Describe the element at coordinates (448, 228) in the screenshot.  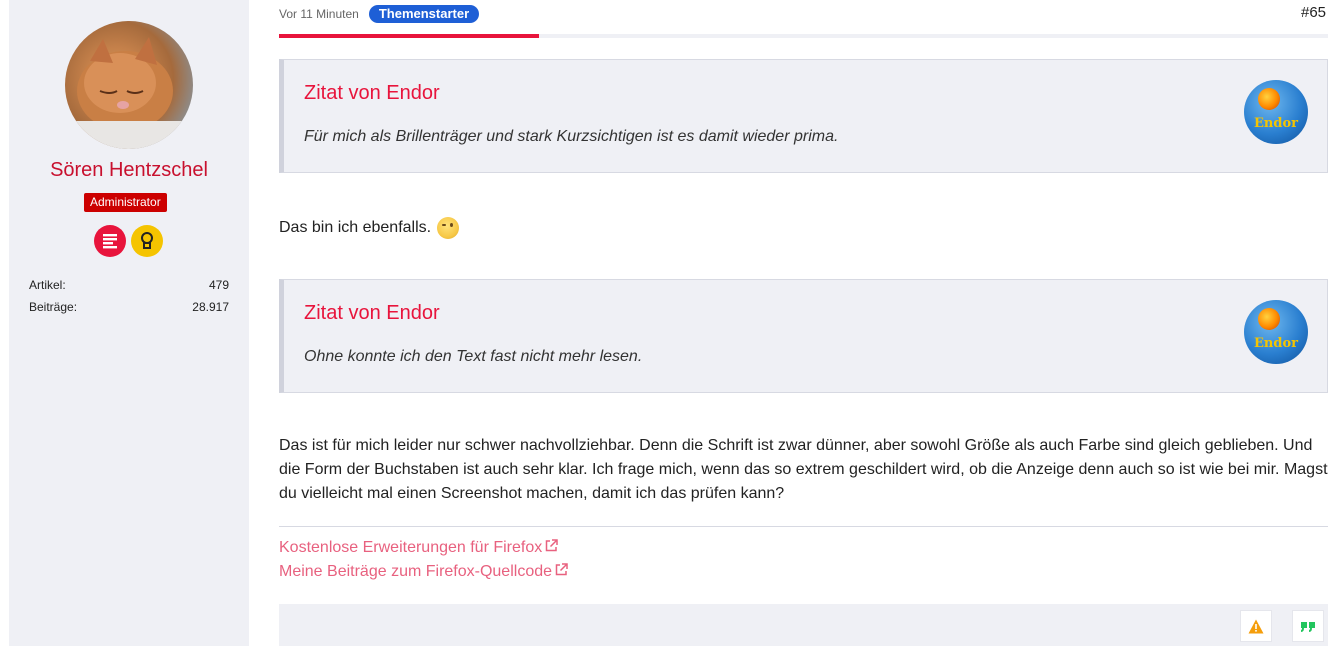
I see `wink-emoji-icon` at that location.